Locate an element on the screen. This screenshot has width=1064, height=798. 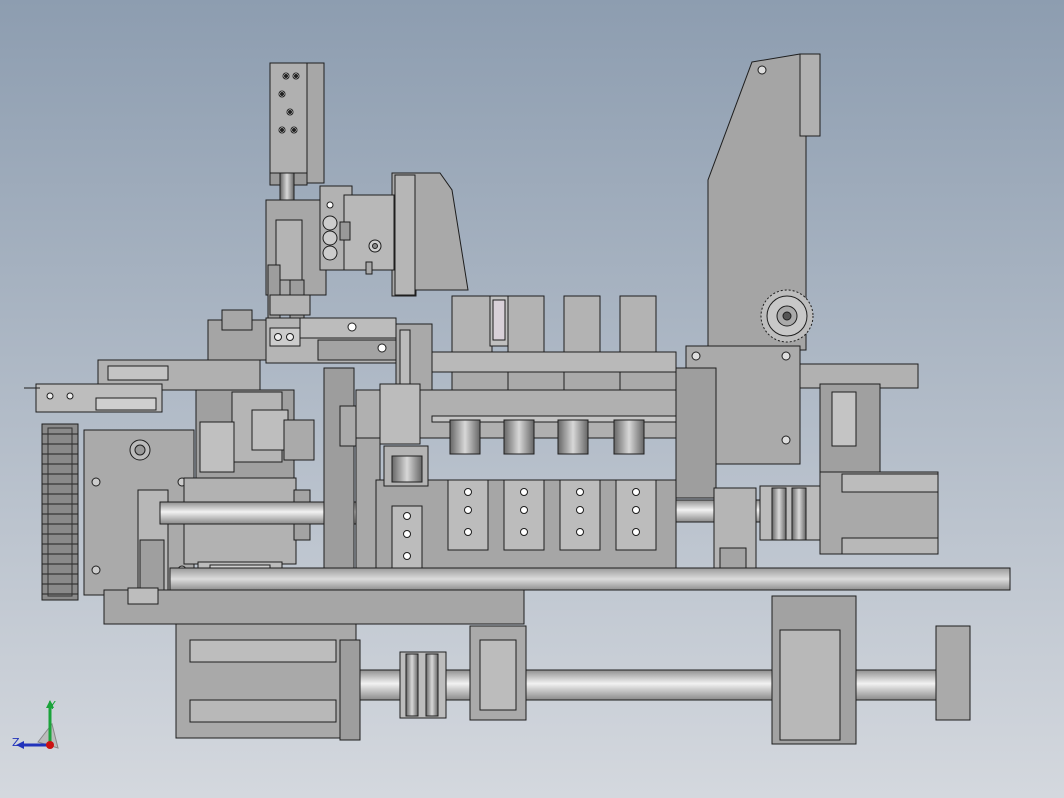
axis-x-dot is located at coordinates (50, 745).